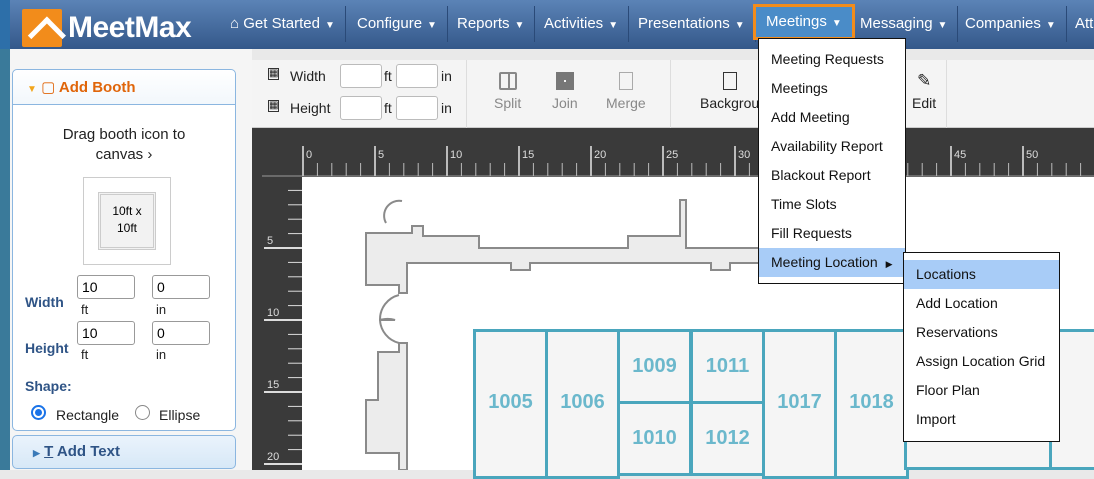 This screenshot has height=479, width=1094. Describe the element at coordinates (456, 155) in the screenshot. I see `ruler-x-label: 10` at that location.